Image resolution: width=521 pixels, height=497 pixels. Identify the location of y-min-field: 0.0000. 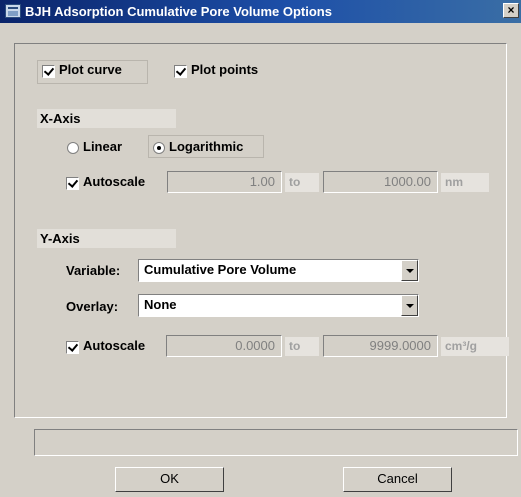
(224, 346).